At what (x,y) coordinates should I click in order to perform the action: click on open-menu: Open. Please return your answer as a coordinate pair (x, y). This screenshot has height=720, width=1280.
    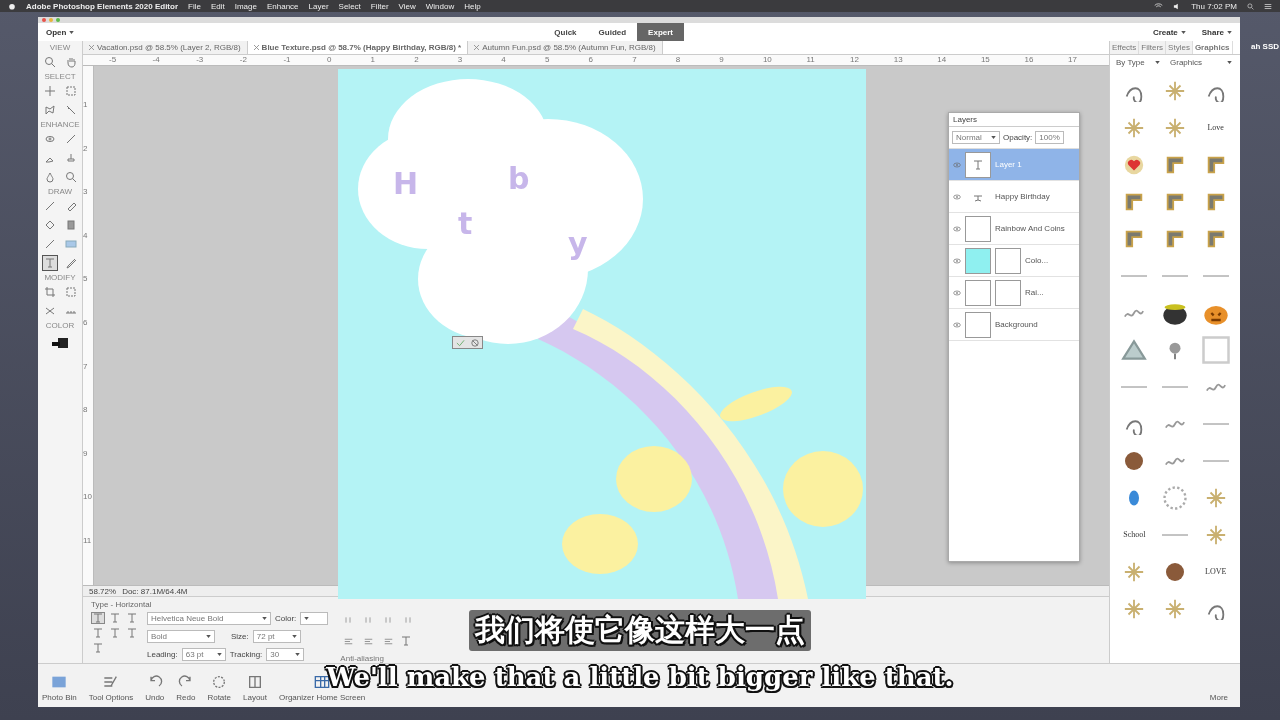
    Looking at the image, I should click on (60, 32).